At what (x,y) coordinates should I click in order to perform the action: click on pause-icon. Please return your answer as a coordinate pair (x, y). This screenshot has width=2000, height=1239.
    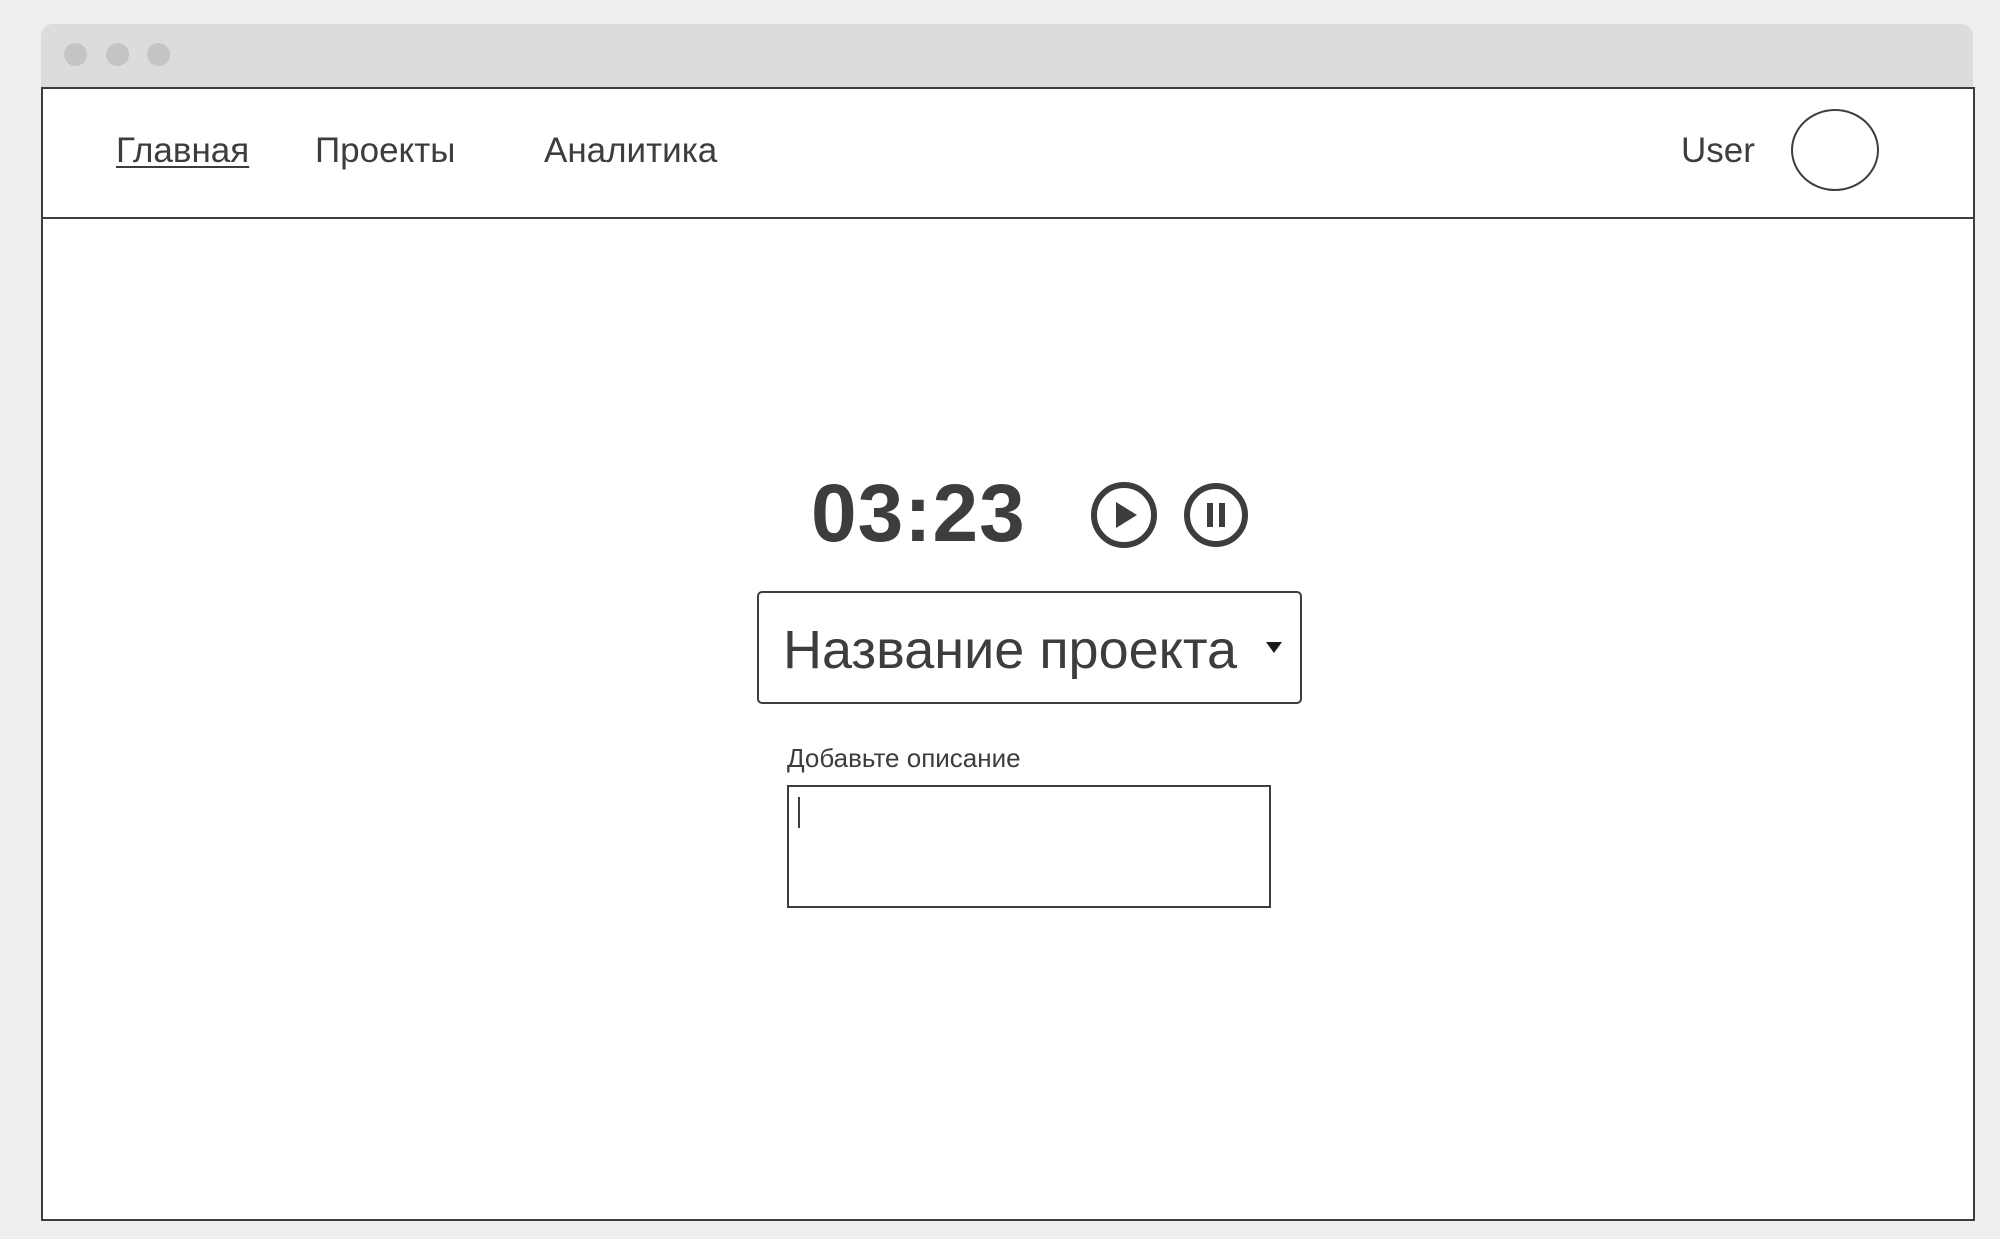
    Looking at the image, I should click on (1216, 515).